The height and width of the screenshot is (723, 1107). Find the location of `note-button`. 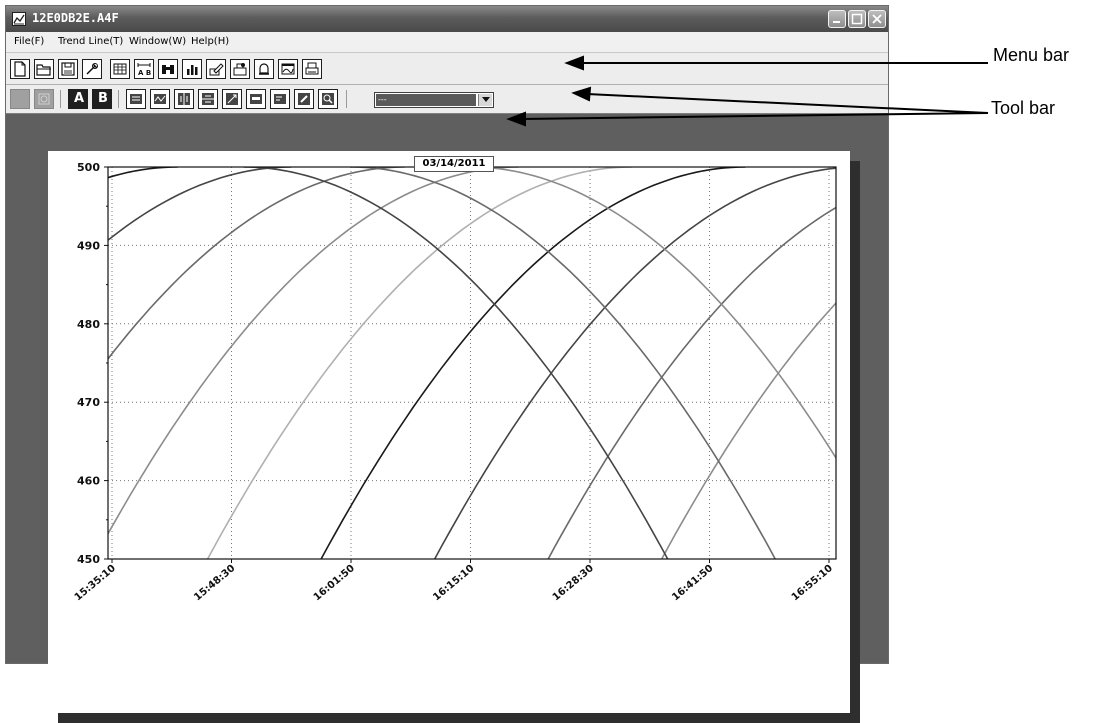

note-button is located at coordinates (280, 99).